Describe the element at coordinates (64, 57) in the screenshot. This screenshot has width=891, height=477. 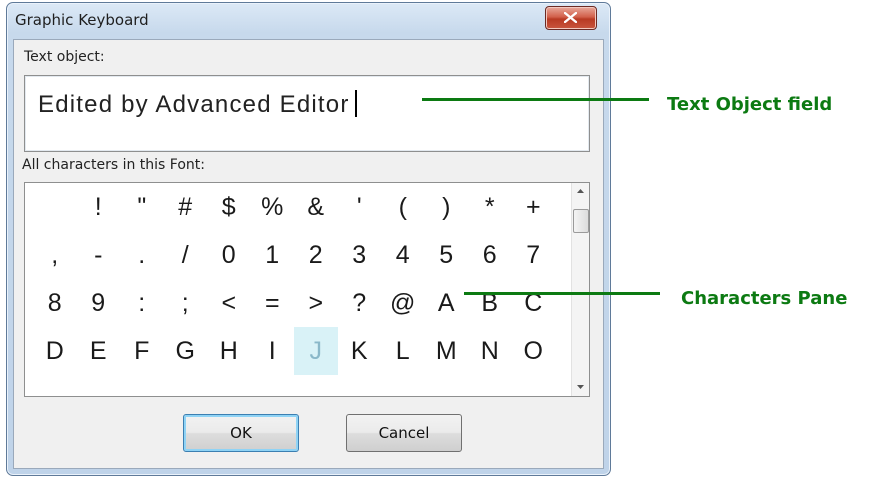
I see `text-object-label: Text object:` at that location.